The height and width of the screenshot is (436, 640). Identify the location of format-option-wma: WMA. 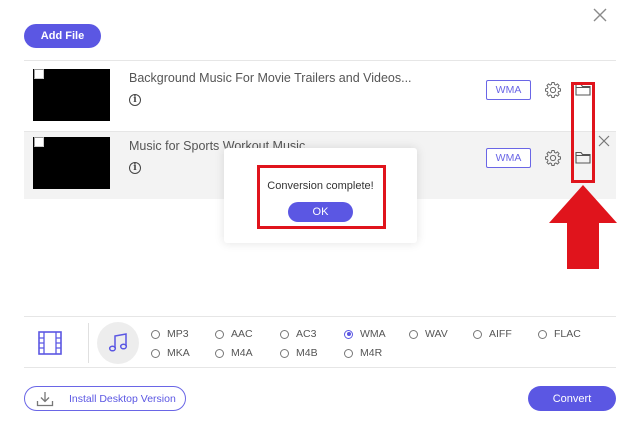
(365, 334).